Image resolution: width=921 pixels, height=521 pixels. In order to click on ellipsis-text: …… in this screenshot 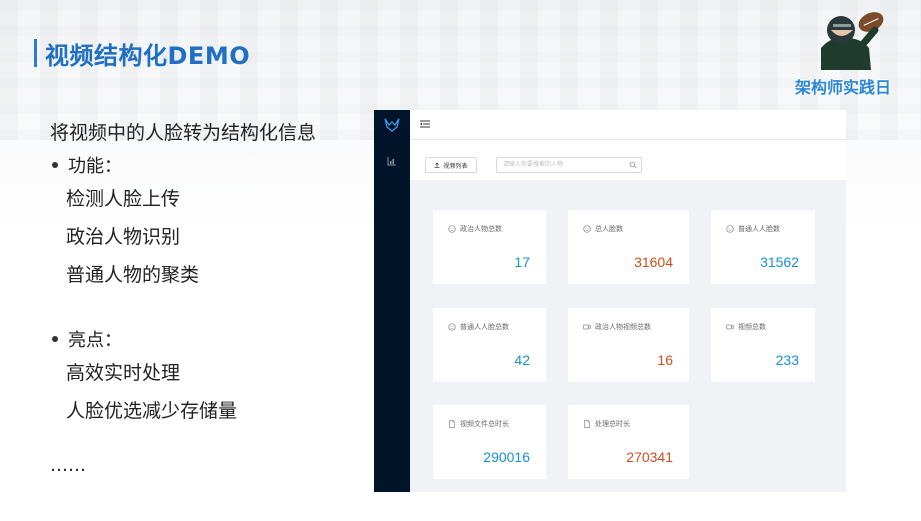, I will do `click(68, 465)`.